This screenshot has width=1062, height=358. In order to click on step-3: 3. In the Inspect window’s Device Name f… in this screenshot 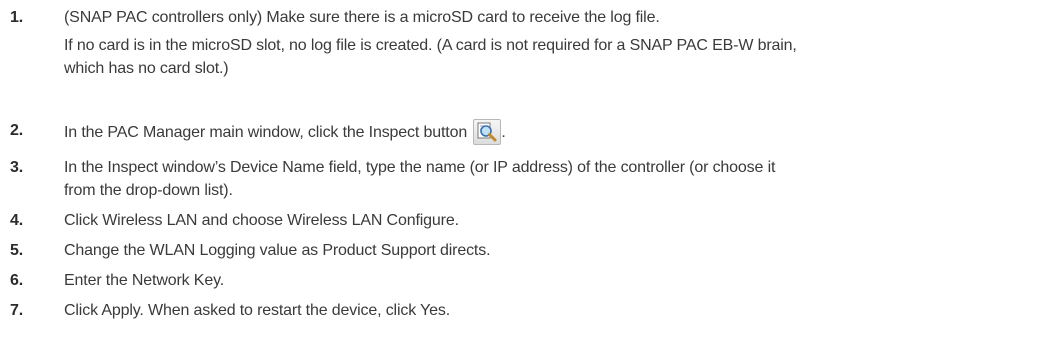, I will do `click(387, 179)`.